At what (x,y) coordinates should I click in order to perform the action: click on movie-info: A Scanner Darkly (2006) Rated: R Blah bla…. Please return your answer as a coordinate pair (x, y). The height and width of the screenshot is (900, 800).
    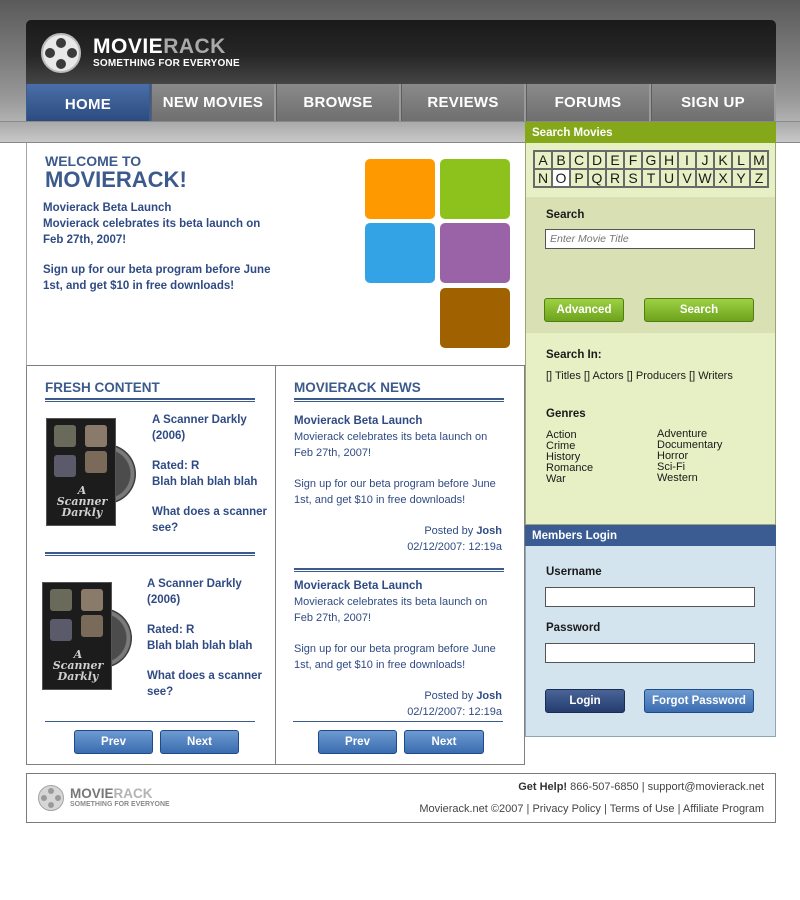
    Looking at the image, I should click on (212, 482).